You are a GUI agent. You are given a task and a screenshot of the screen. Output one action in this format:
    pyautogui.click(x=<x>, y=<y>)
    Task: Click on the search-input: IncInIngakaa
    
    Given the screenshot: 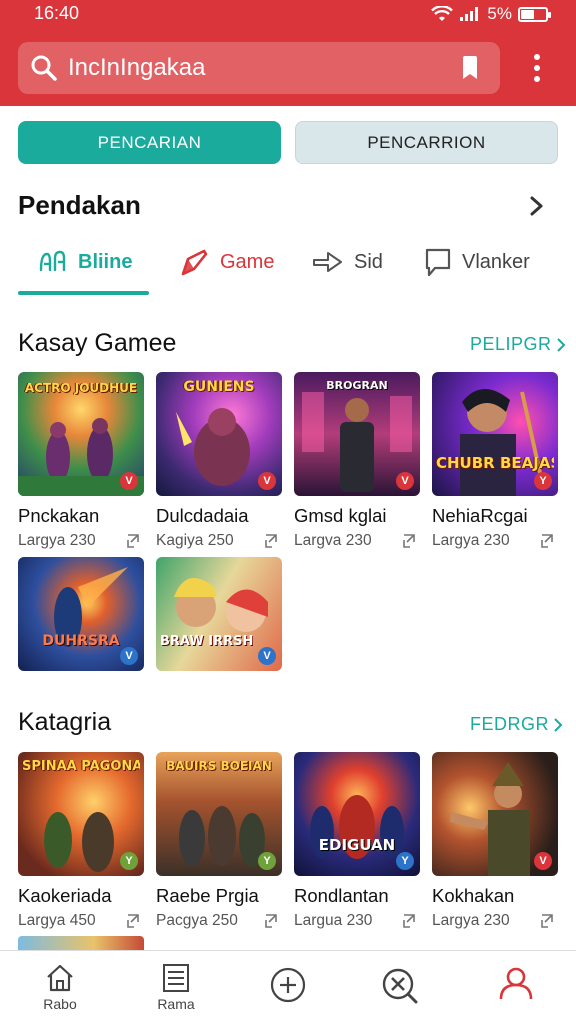 What is the action you would take?
    pyautogui.click(x=260, y=68)
    